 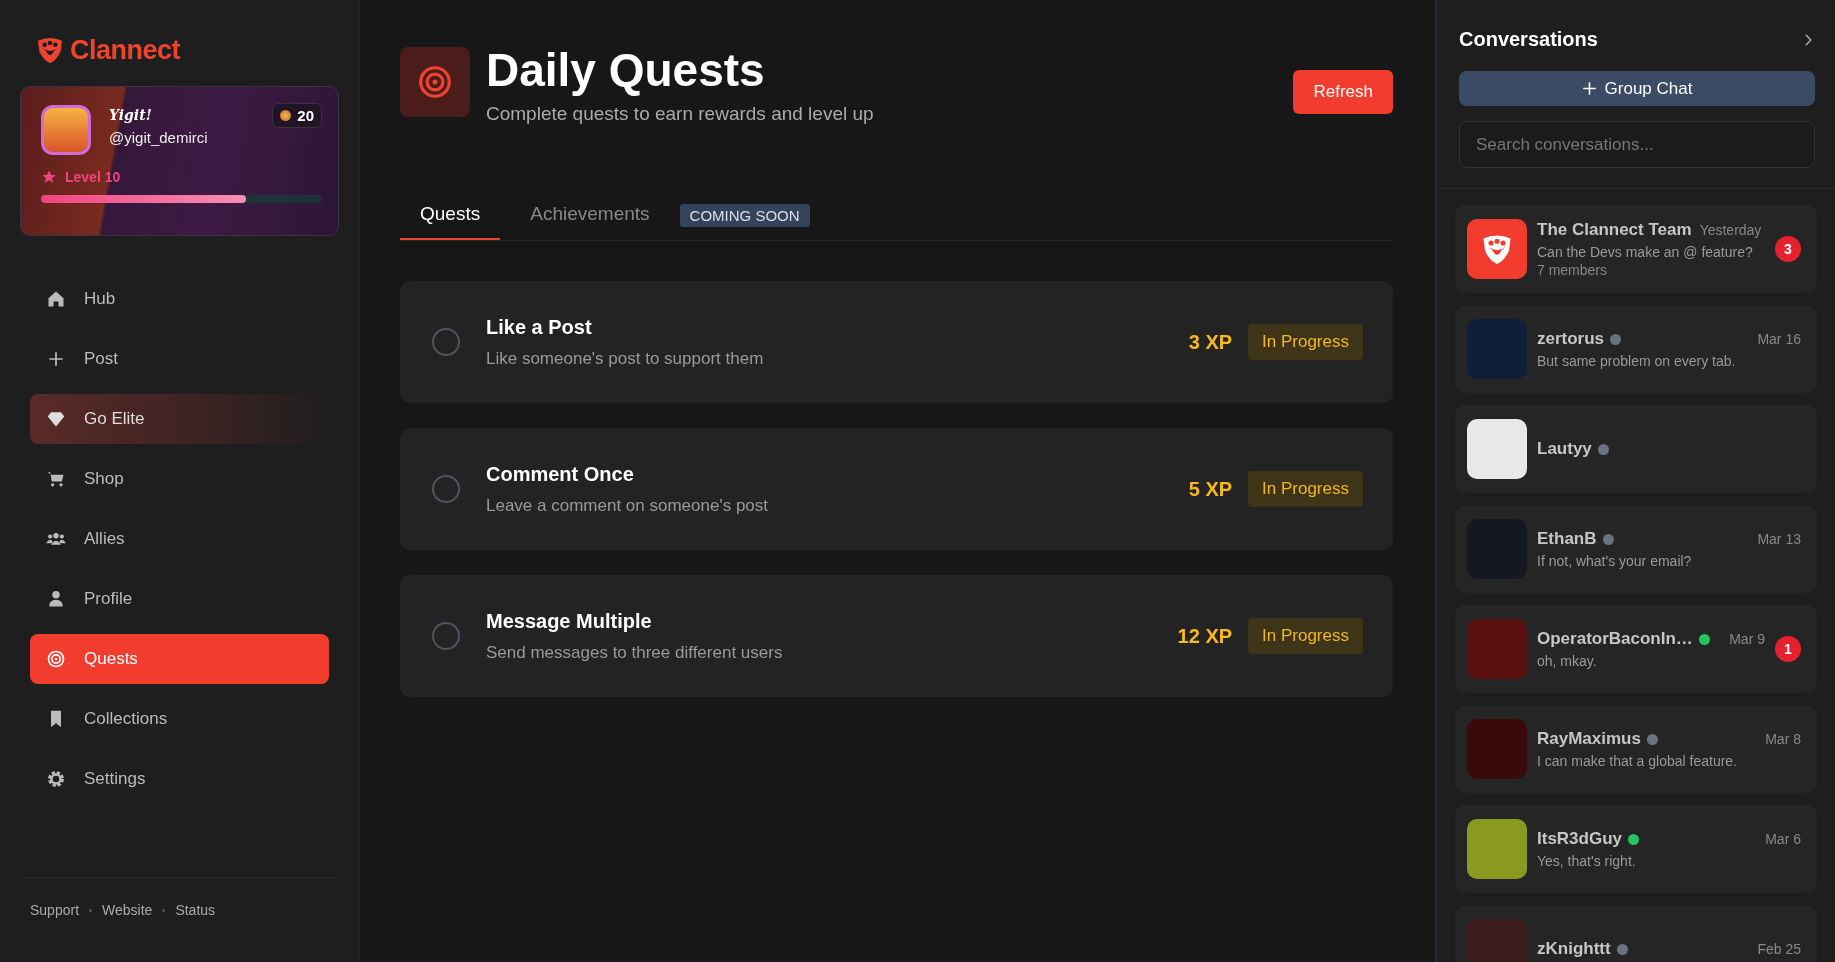 I want to click on message-time: Mar 6, so click(x=1783, y=839).